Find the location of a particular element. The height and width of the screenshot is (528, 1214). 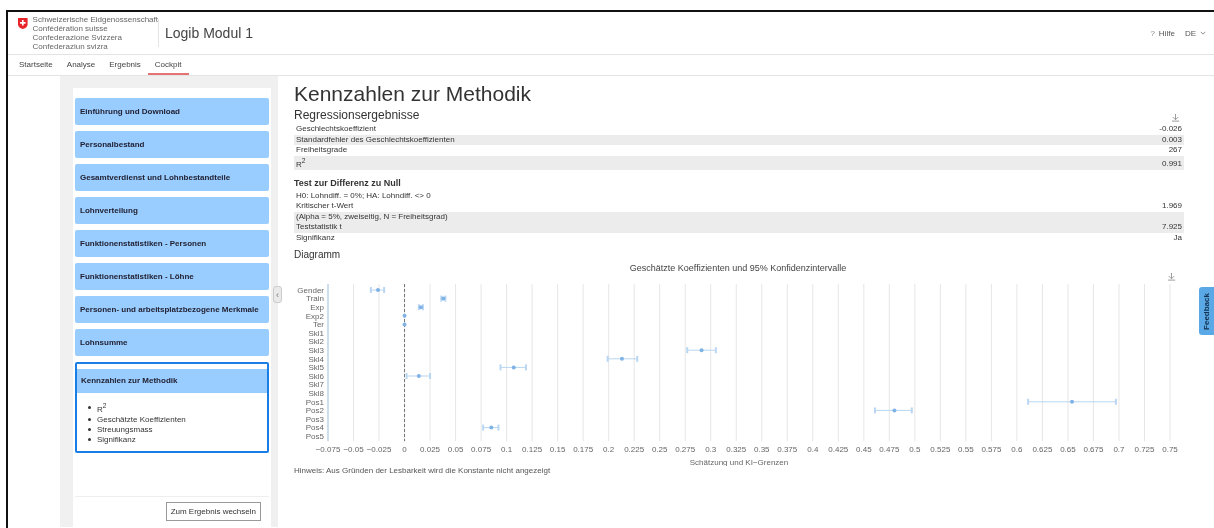

axis-tick-label: Skl3 is located at coordinates (316, 351).